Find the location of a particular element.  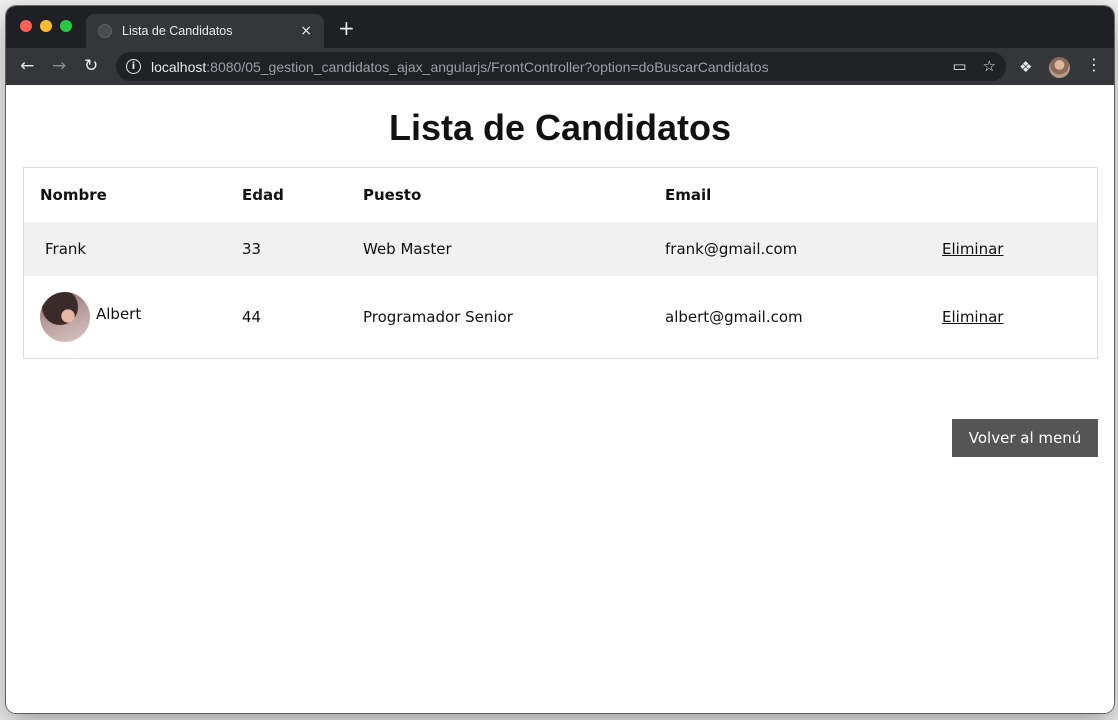

browser-tab: Lista de Candidatos × is located at coordinates (205, 31).